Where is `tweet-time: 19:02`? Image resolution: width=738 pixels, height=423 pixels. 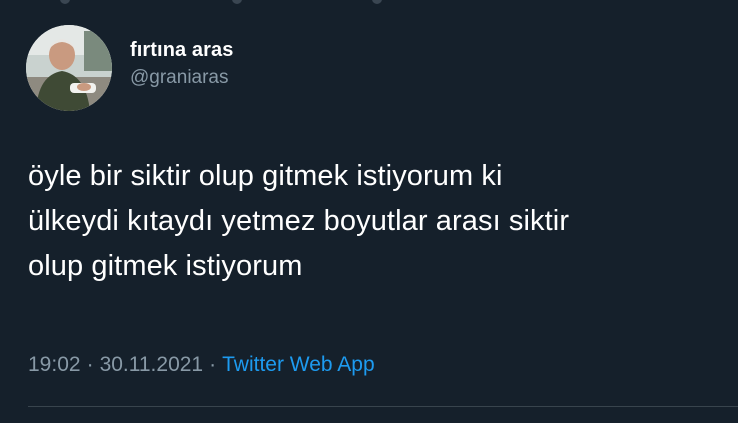
tweet-time: 19:02 is located at coordinates (54, 364).